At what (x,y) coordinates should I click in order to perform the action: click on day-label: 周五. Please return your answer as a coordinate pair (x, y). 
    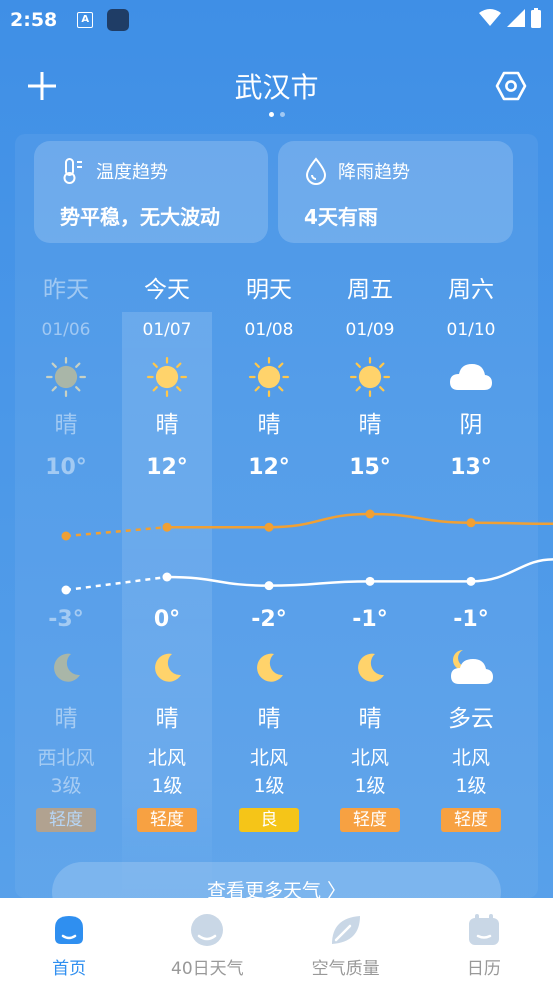
    Looking at the image, I should click on (370, 290).